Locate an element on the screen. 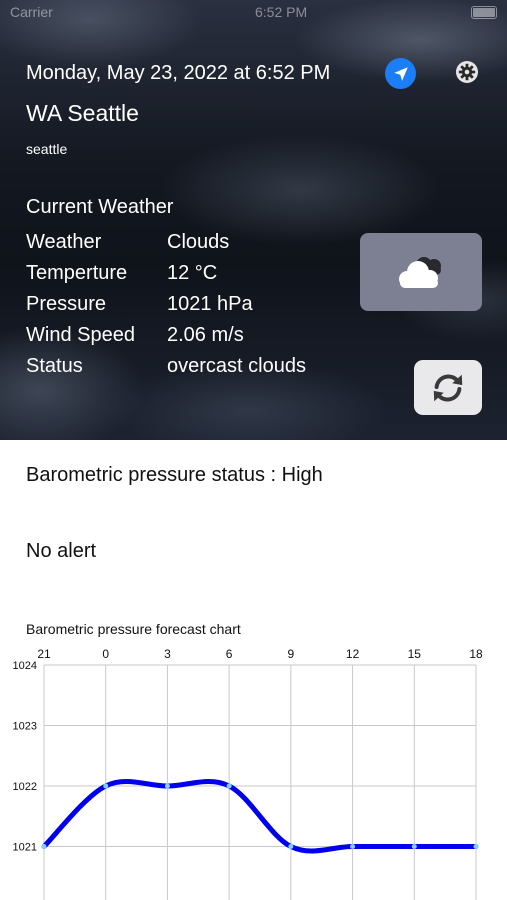  y-tick-label: 1022 is located at coordinates (25, 787).